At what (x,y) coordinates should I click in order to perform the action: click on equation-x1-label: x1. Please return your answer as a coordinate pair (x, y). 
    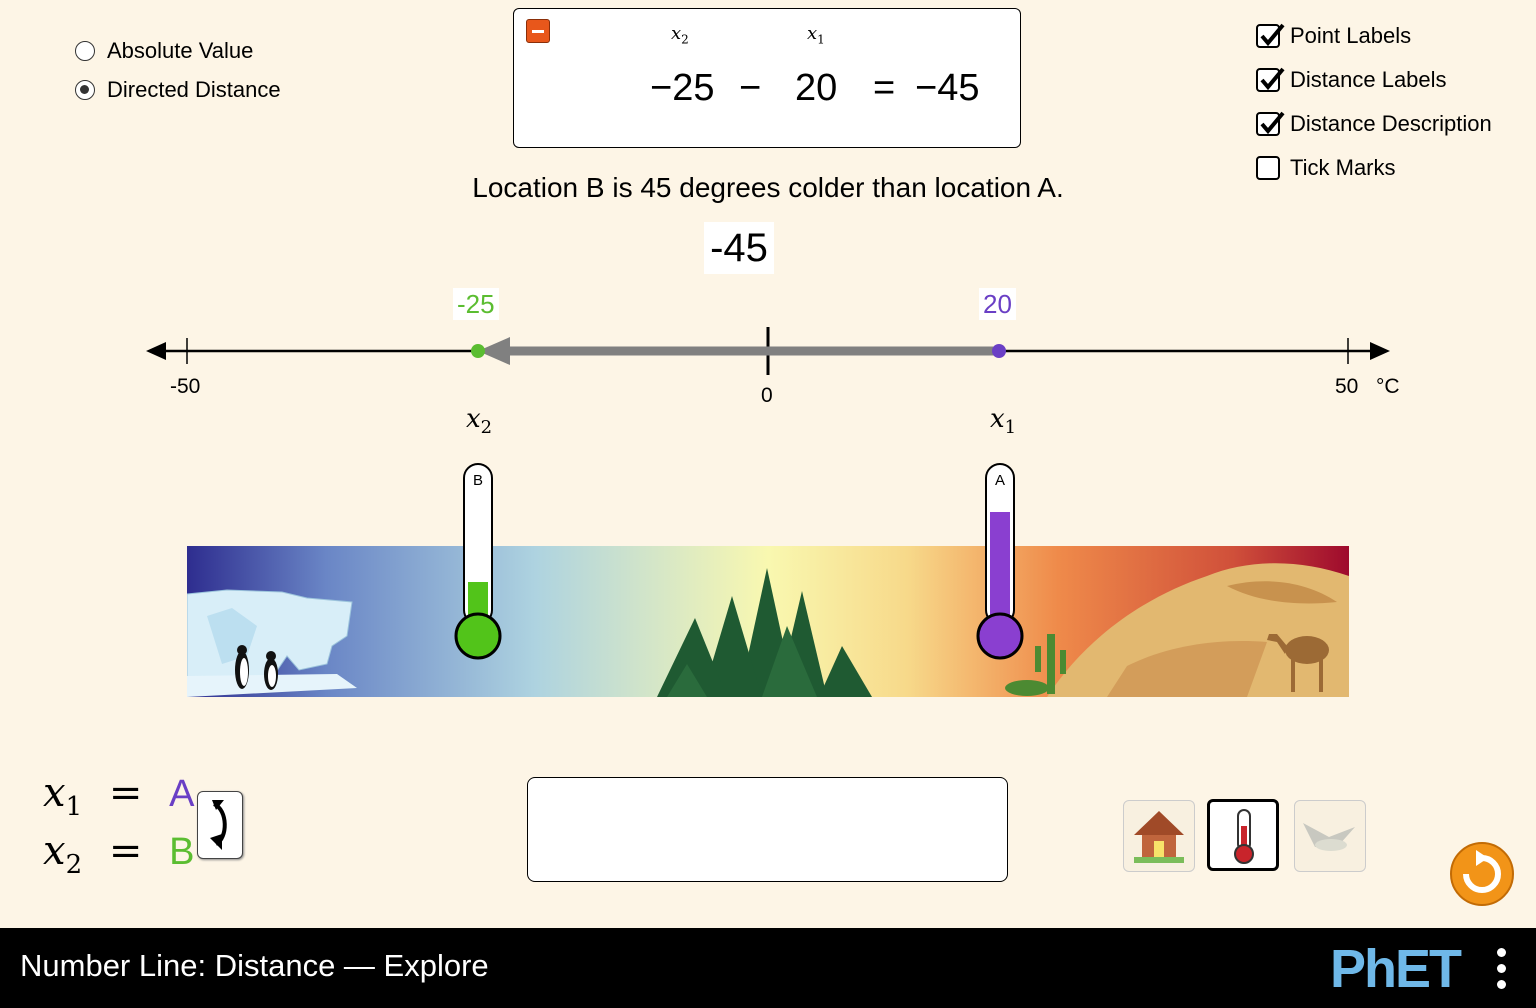
    Looking at the image, I should click on (816, 35).